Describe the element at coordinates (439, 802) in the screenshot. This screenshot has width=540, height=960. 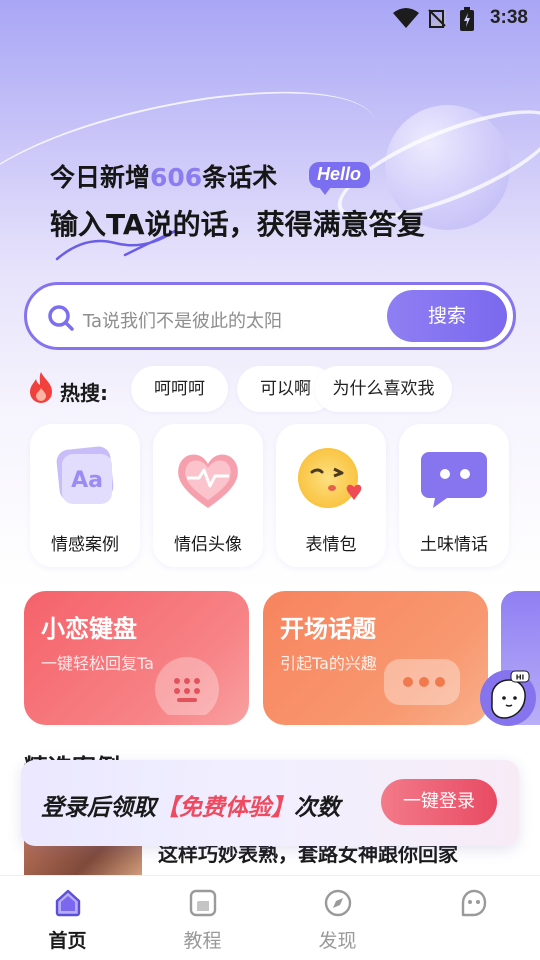
I see `one-click-login-button: 一键登录` at that location.